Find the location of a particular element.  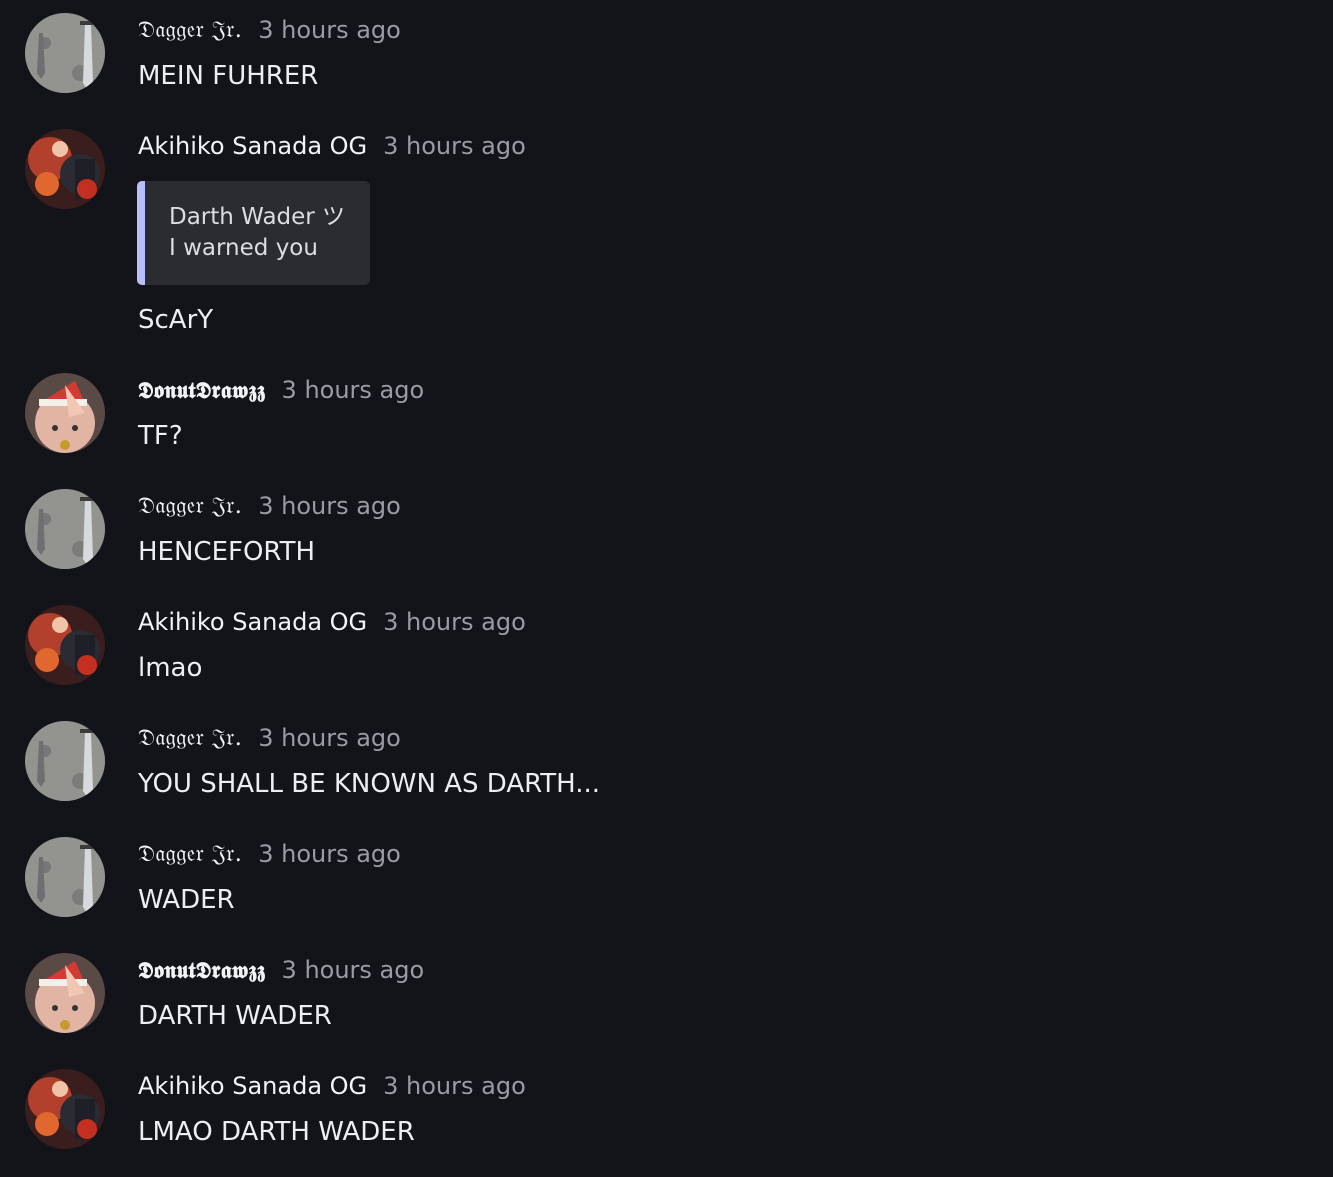

message-text: TF? is located at coordinates (160, 436).